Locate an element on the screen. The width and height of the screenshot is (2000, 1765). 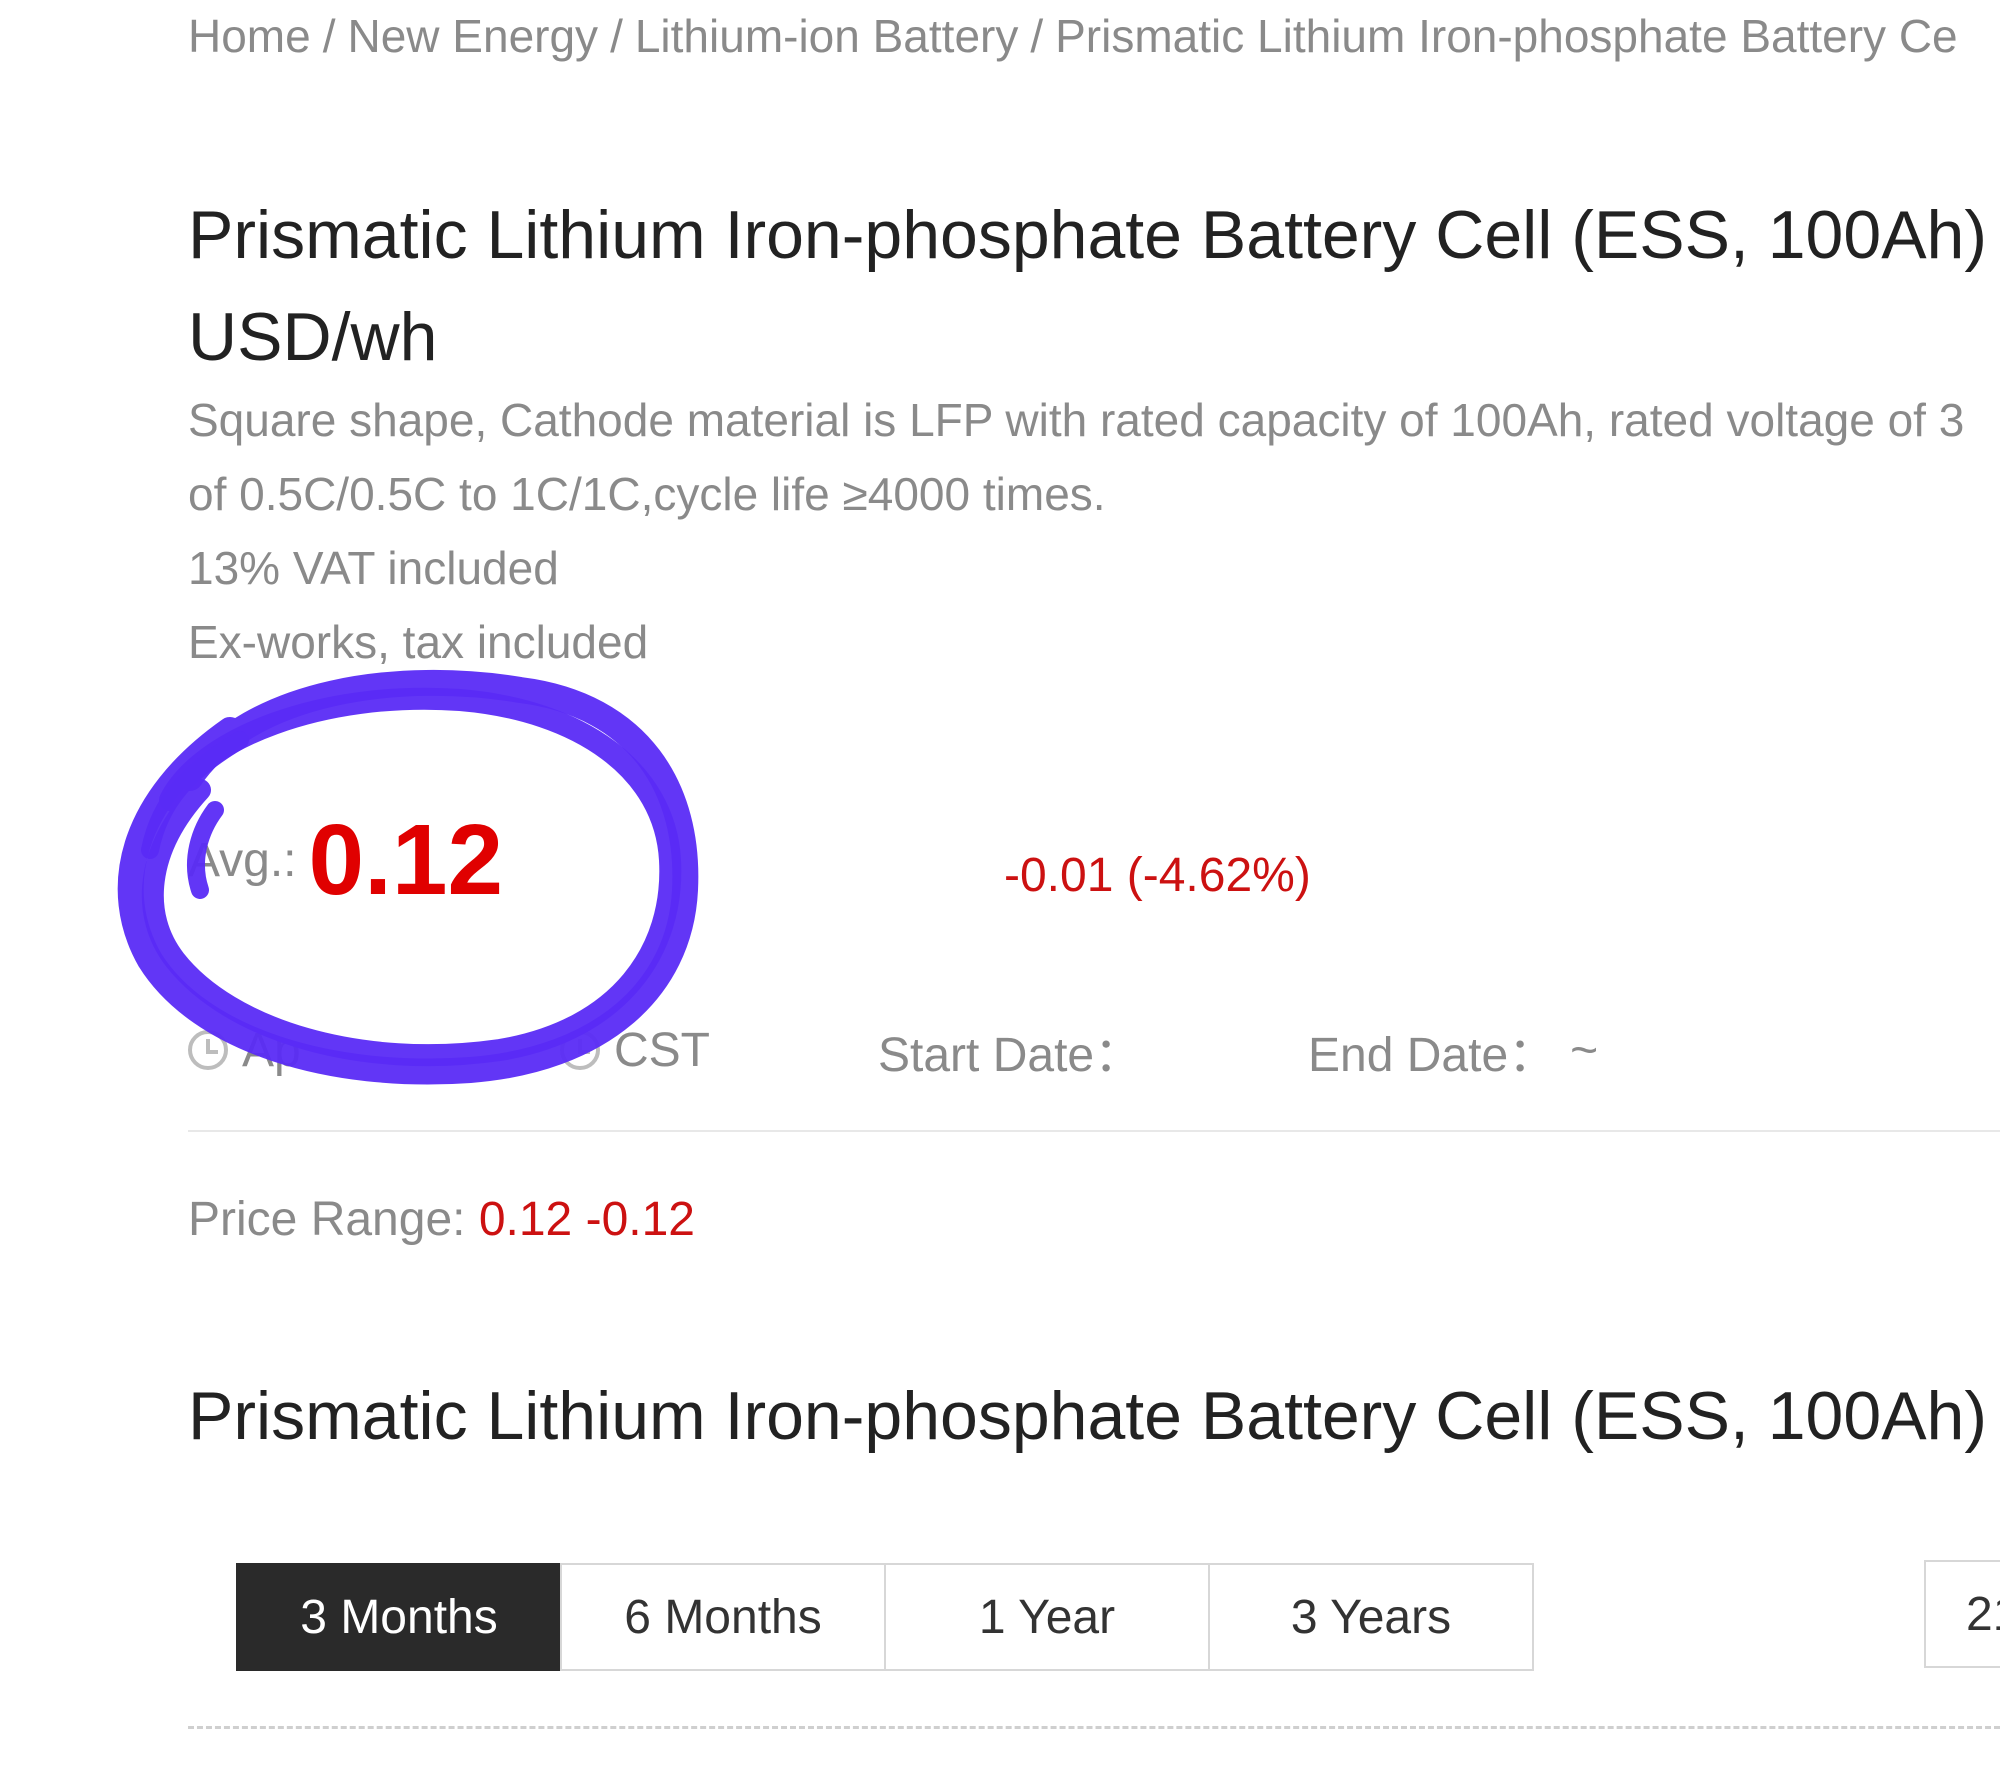
end-date-label: End Date： is located at coordinates (1432, 1055).